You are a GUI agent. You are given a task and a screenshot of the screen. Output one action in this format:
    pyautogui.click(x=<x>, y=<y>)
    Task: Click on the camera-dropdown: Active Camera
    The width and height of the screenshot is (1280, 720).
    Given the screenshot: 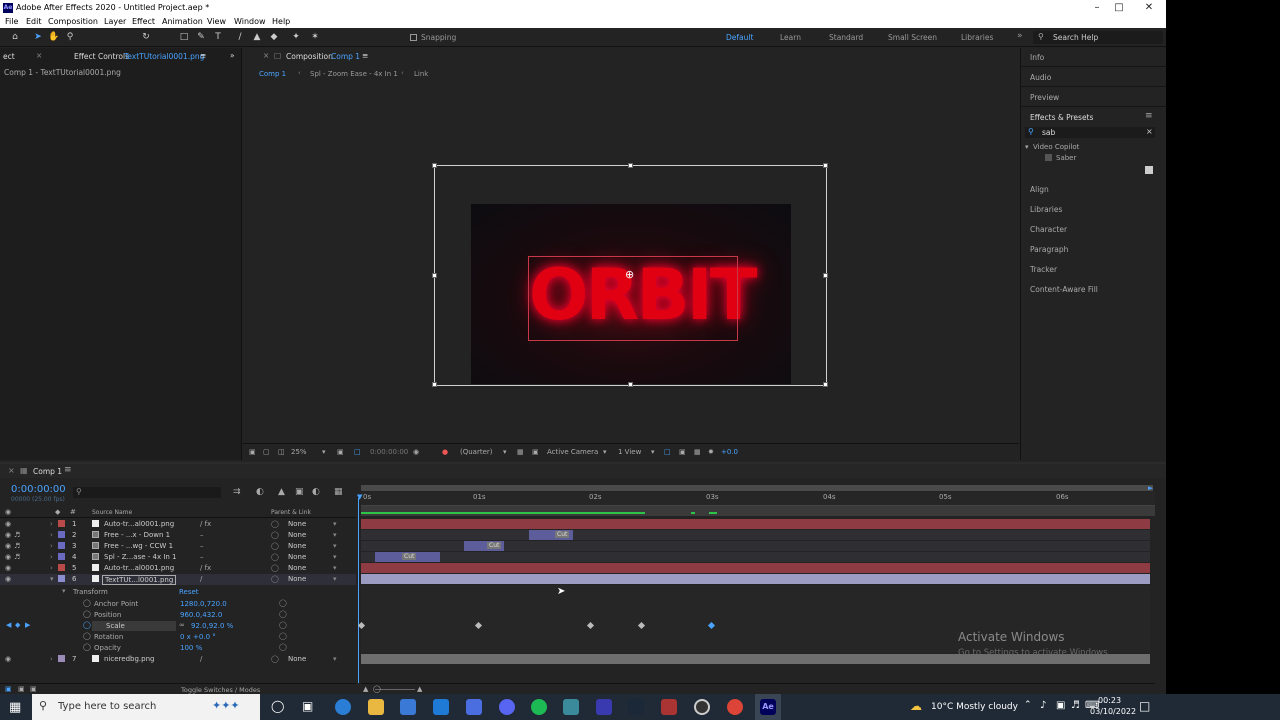 What is the action you would take?
    pyautogui.click(x=572, y=452)
    